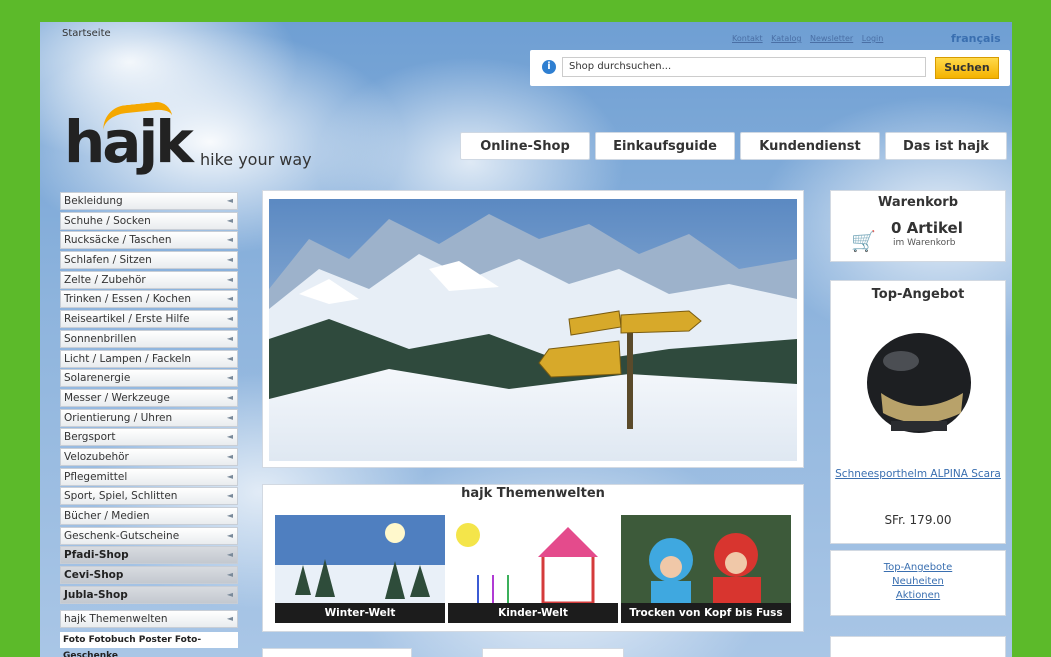 Image resolution: width=1051 pixels, height=657 pixels. What do you see at coordinates (549, 67) in the screenshot?
I see `info-icon: i` at bounding box center [549, 67].